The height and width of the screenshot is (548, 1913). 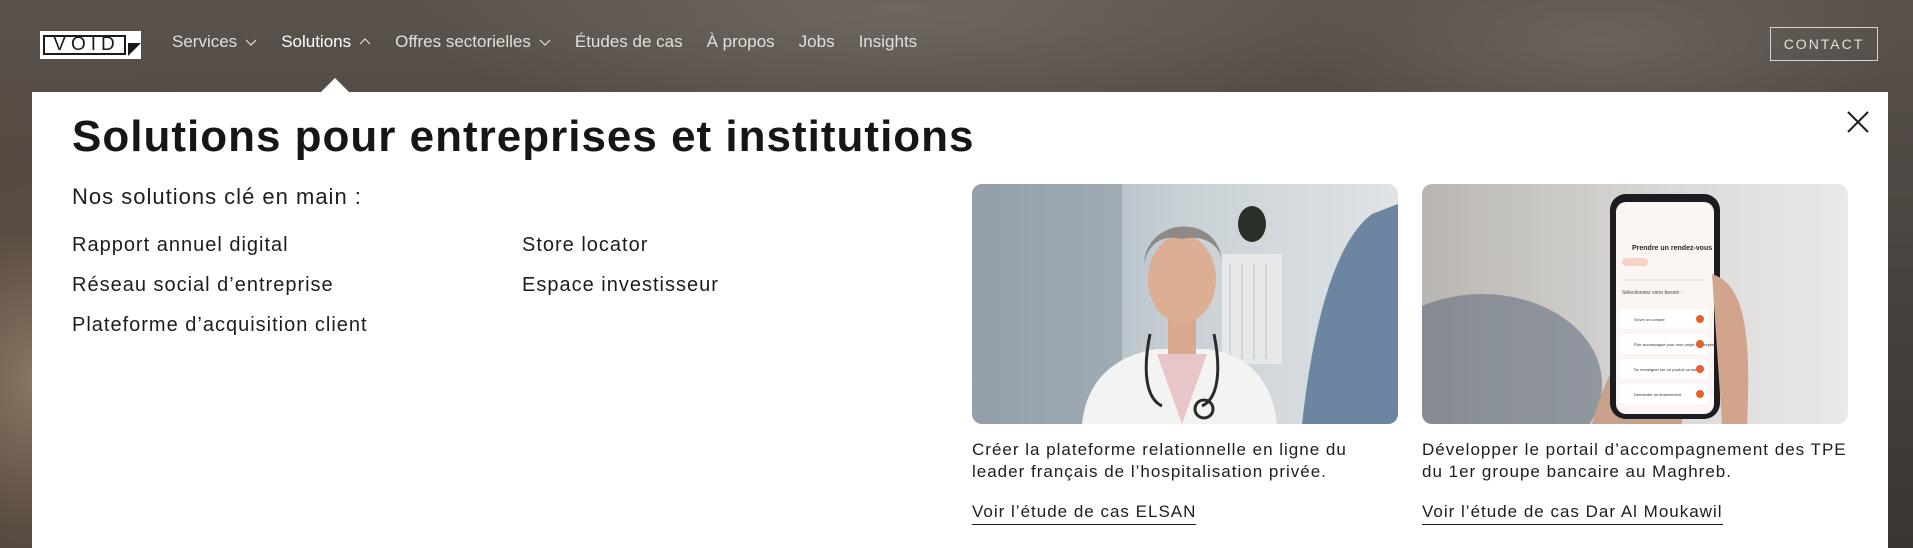 I want to click on void-logo: VOID, so click(x=90, y=45).